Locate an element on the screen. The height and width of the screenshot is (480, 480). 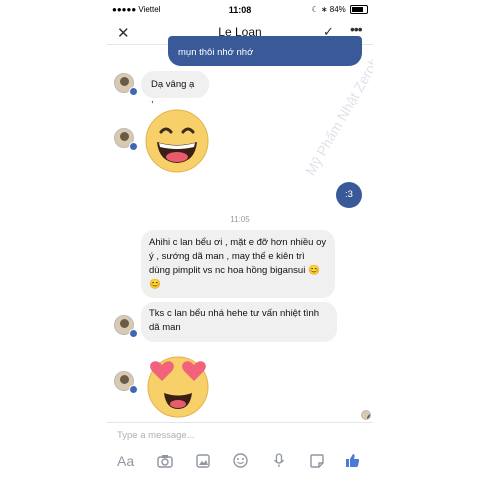
emoji-icon is located at coordinates (240, 460).